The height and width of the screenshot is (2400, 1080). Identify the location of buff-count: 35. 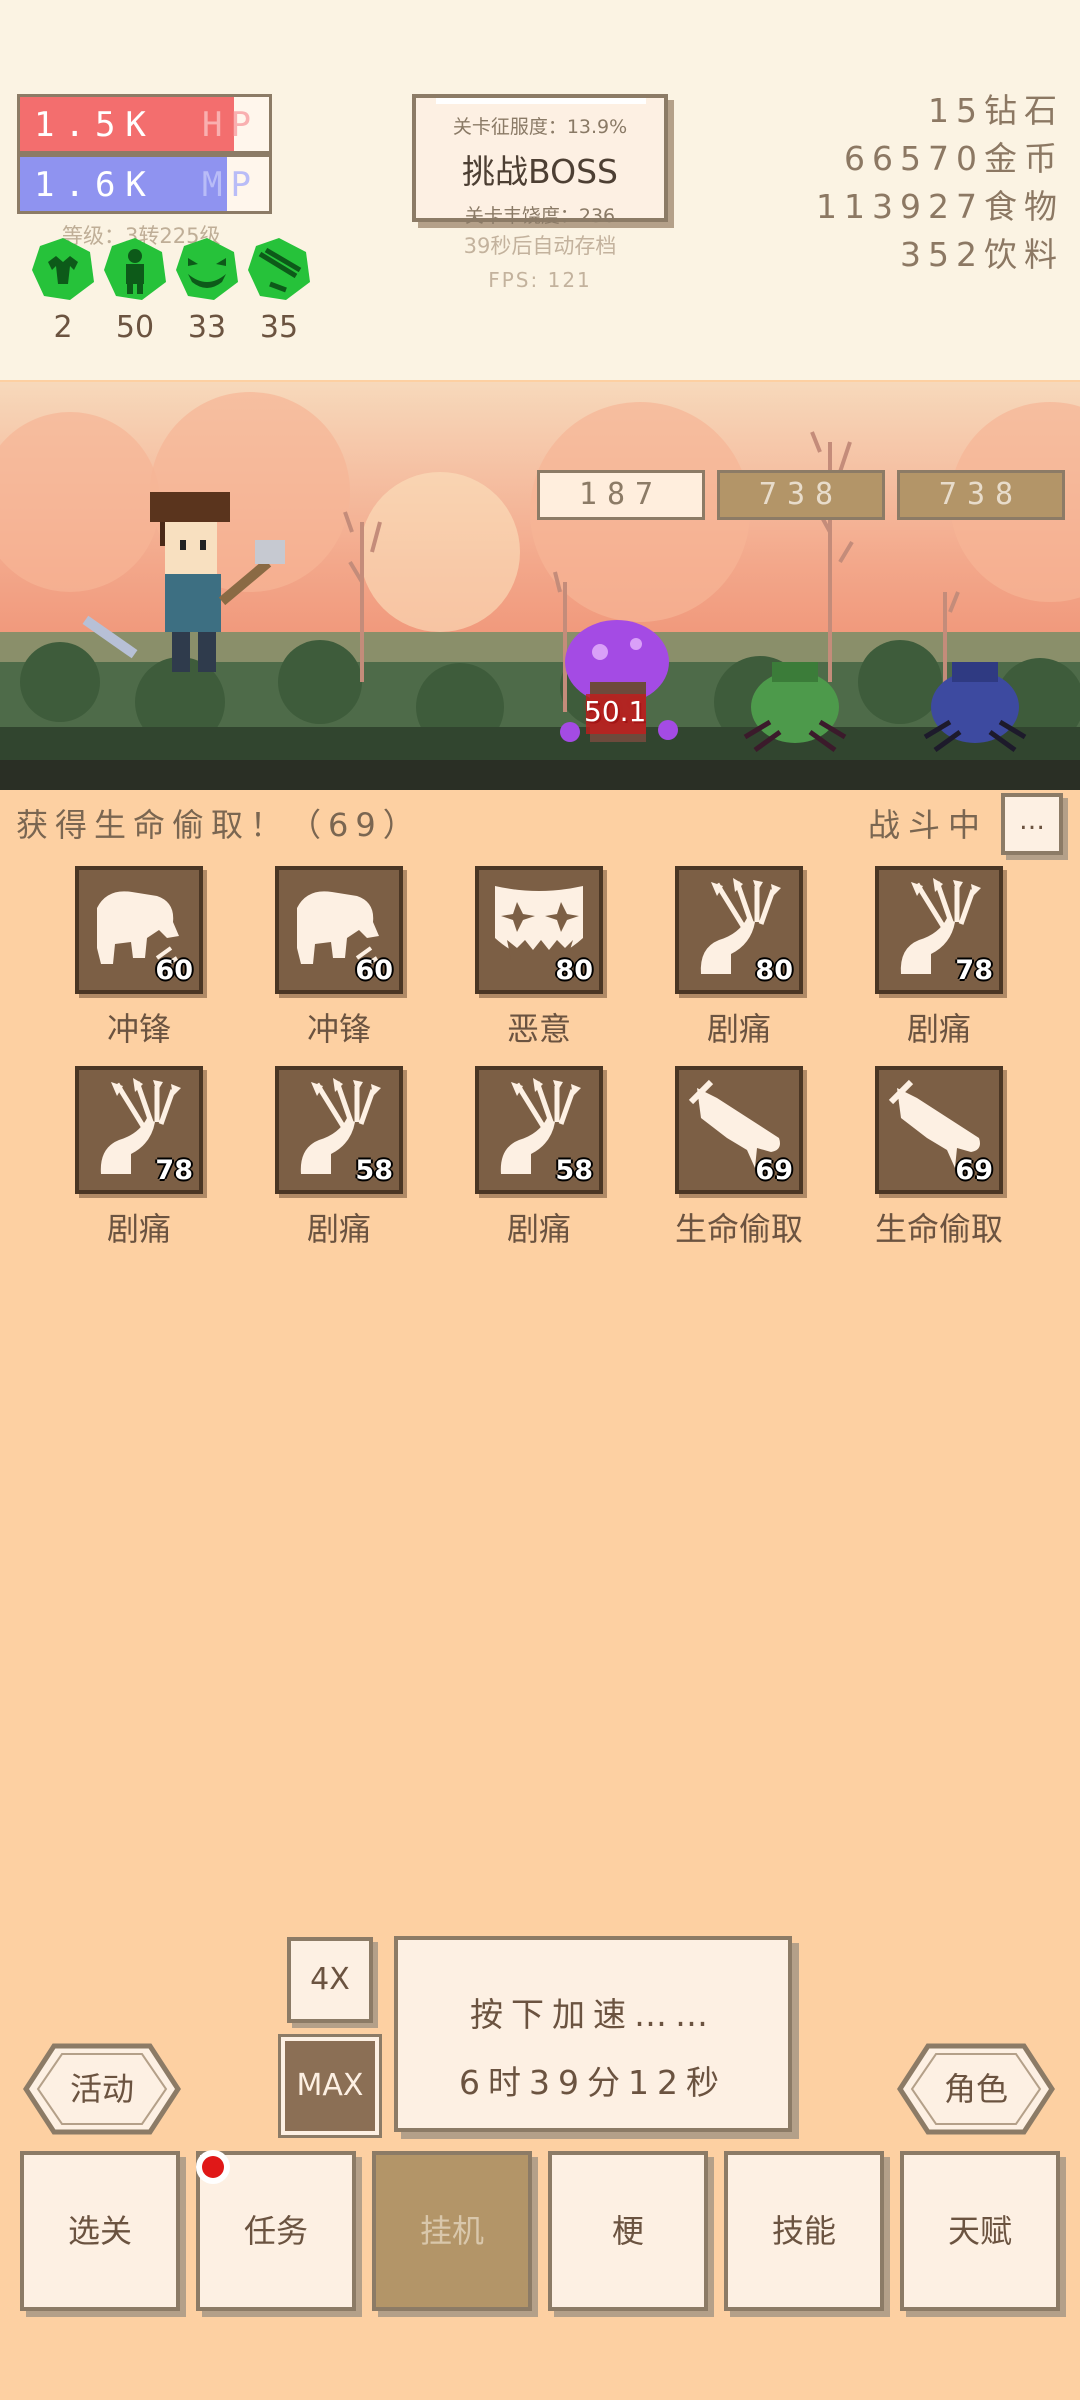
(279, 327).